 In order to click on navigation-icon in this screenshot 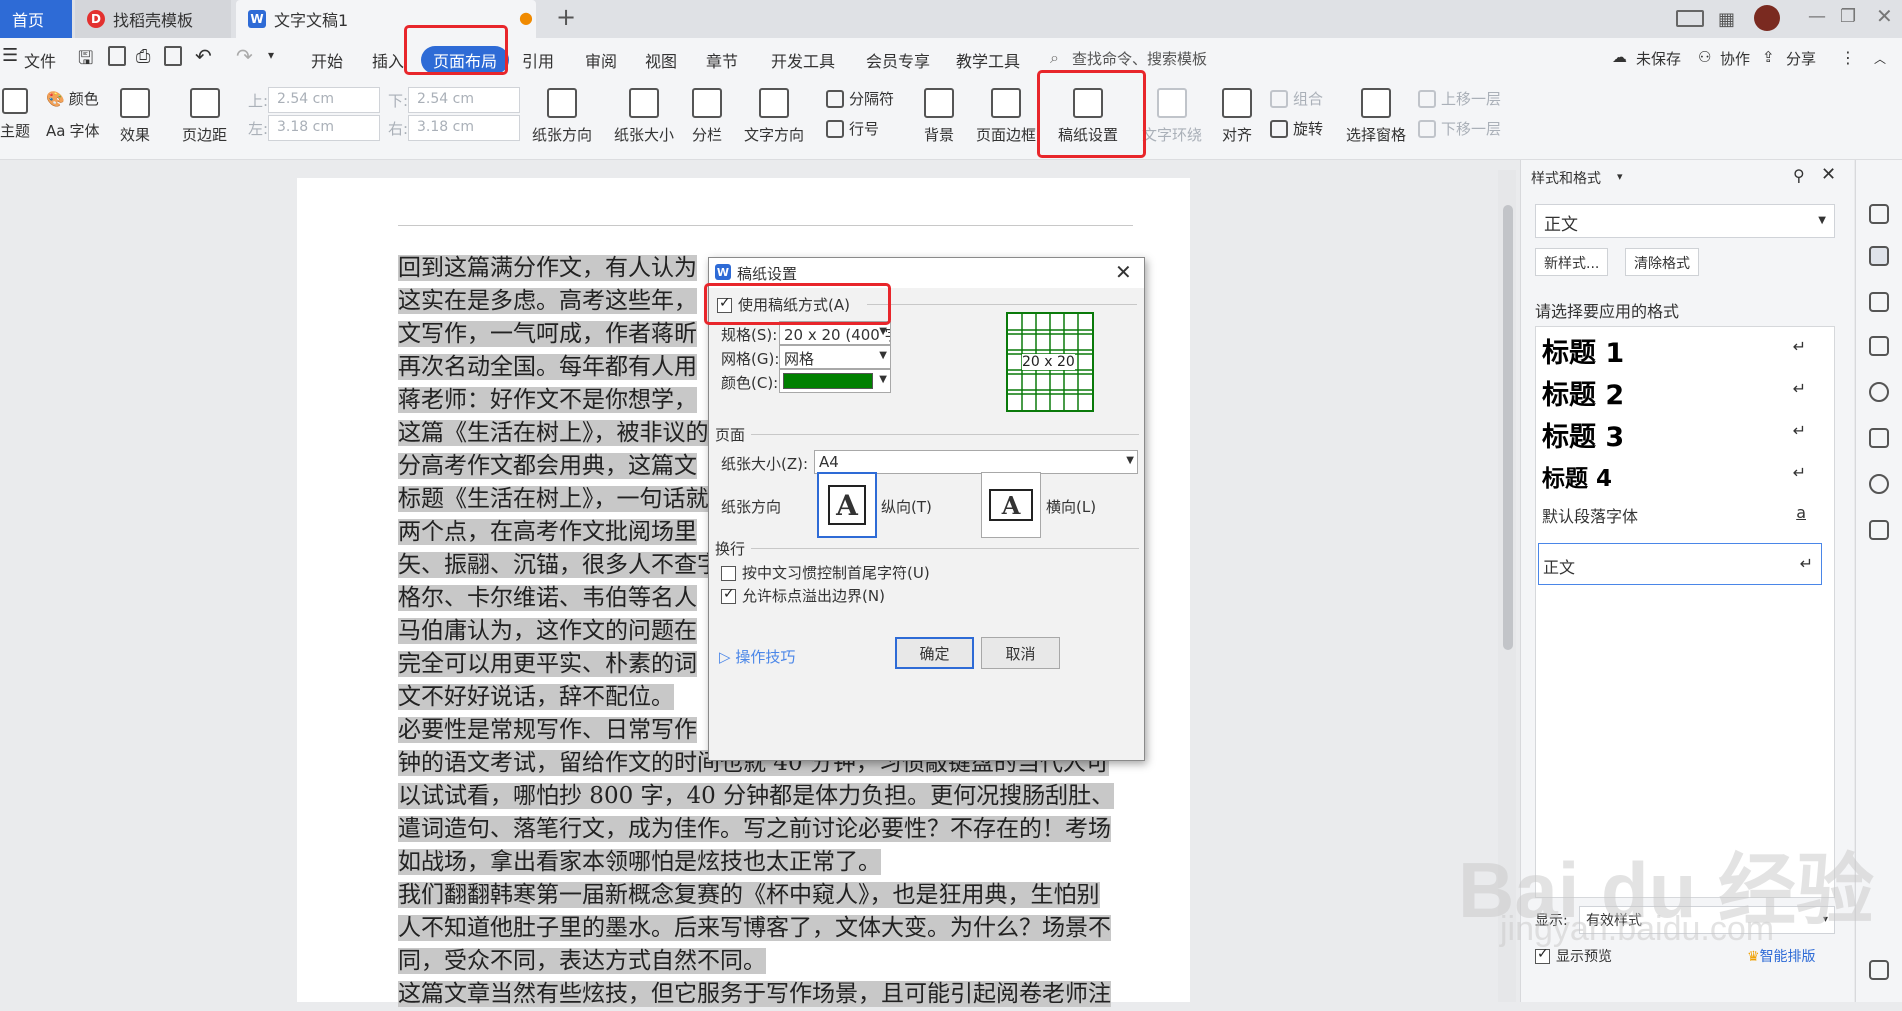, I will do `click(1879, 484)`.